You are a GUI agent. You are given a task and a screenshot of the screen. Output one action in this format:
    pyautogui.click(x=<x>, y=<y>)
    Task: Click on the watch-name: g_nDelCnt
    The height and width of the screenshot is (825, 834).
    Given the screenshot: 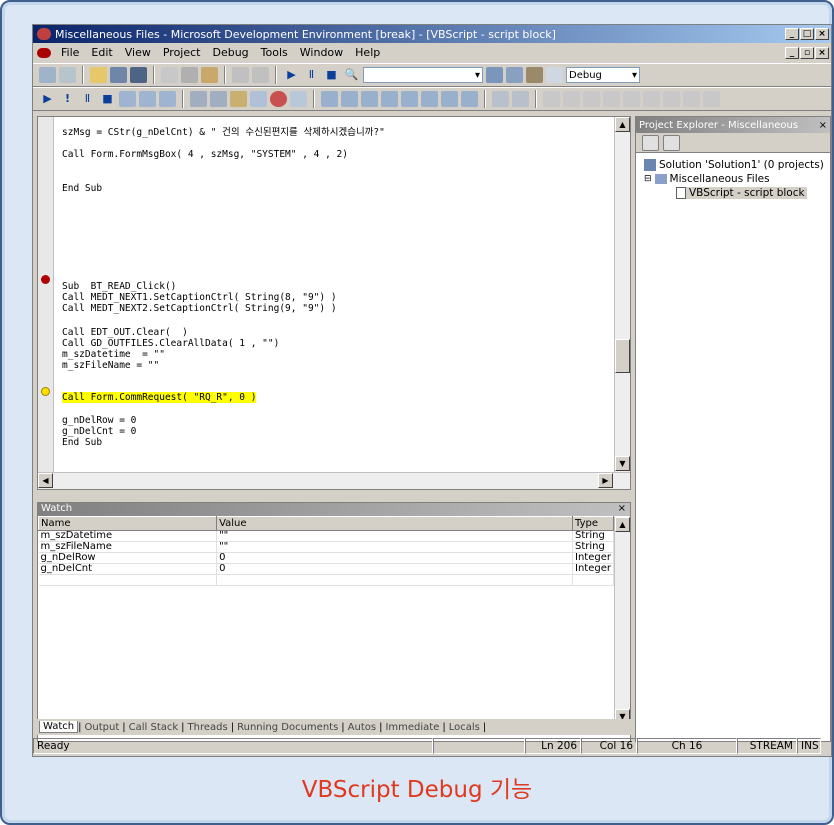 What is the action you would take?
    pyautogui.click(x=128, y=569)
    